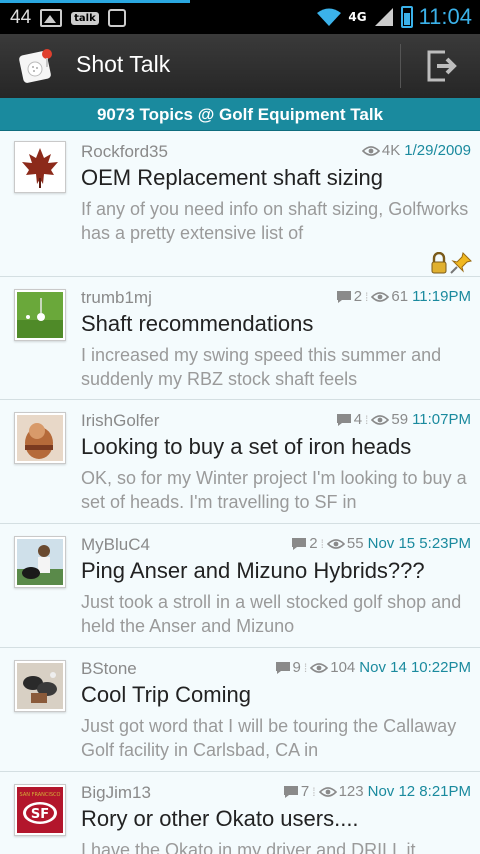 The width and height of the screenshot is (480, 854). What do you see at coordinates (358, 419) in the screenshot?
I see `replies-count: 4` at bounding box center [358, 419].